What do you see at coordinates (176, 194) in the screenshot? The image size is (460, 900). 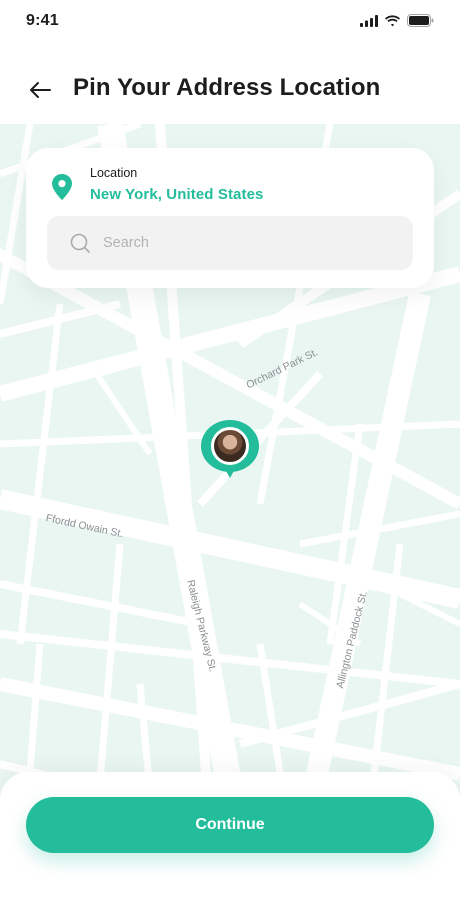 I see `location-value: New York, United States` at bounding box center [176, 194].